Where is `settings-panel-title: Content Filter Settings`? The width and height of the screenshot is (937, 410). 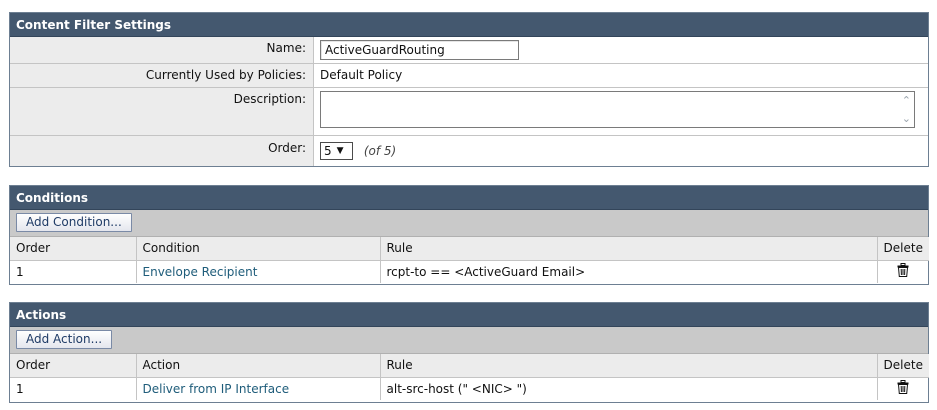 settings-panel-title: Content Filter Settings is located at coordinates (469, 25).